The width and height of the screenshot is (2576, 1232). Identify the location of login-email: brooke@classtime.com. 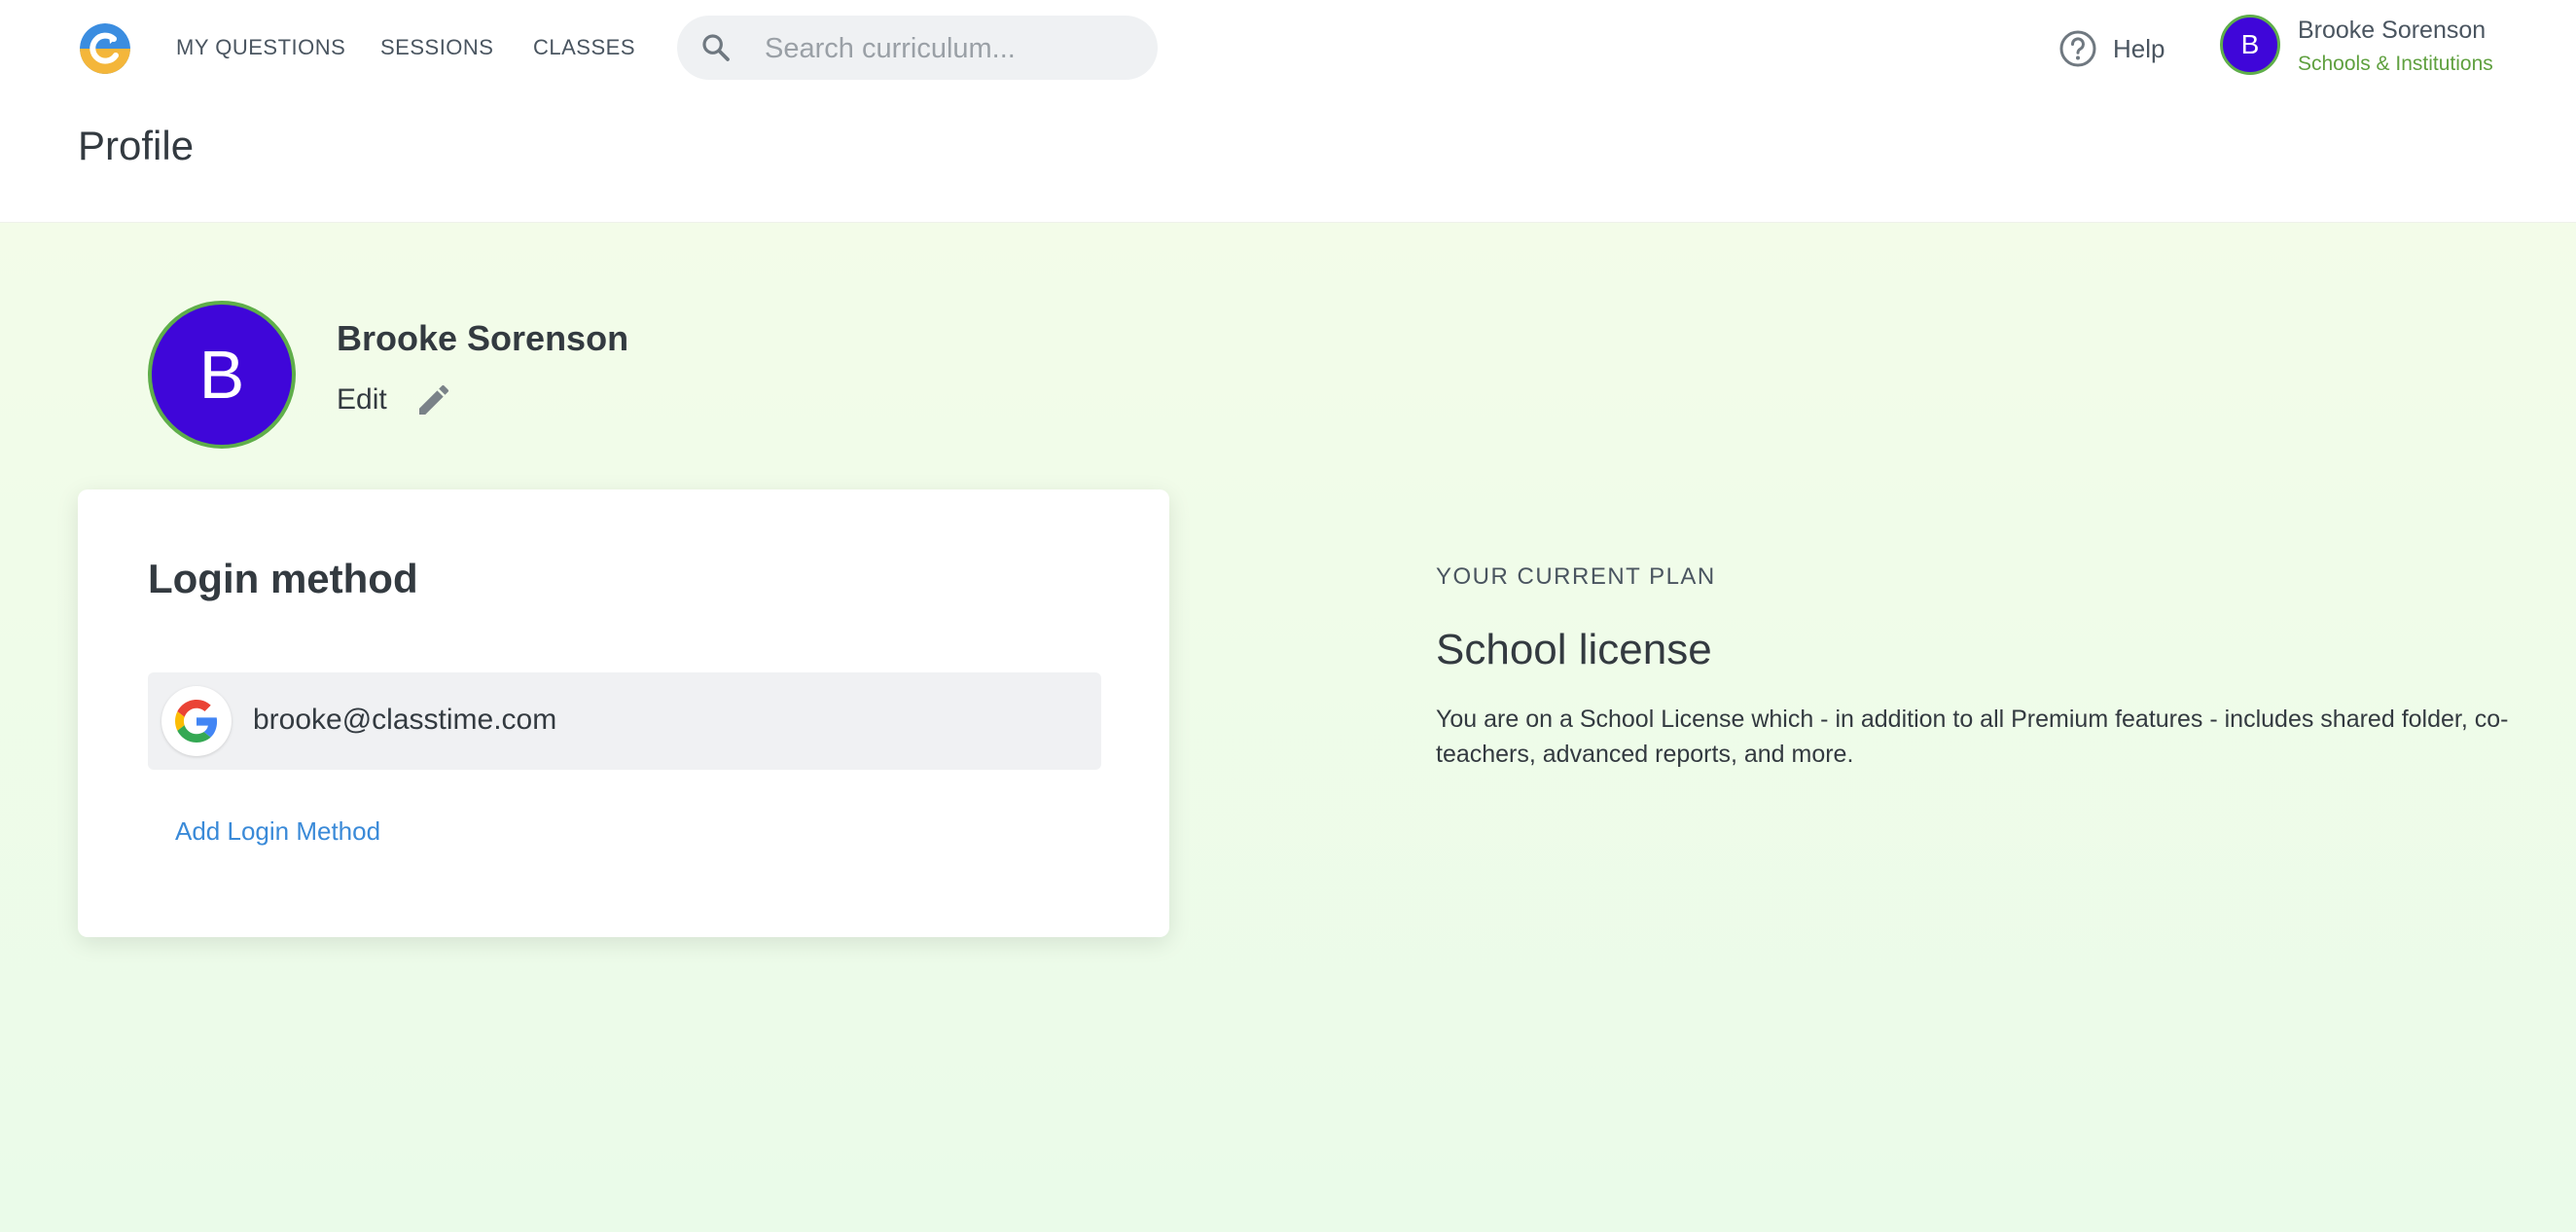
(405, 720).